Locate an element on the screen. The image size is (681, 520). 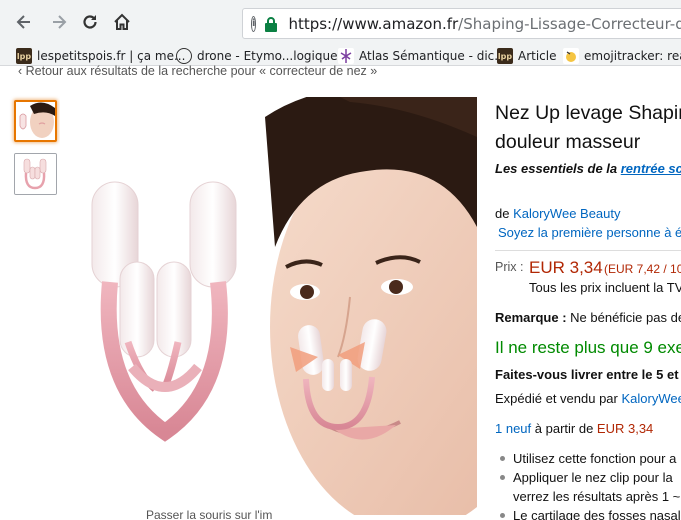
bookmark-label: Article is located at coordinates (537, 56).